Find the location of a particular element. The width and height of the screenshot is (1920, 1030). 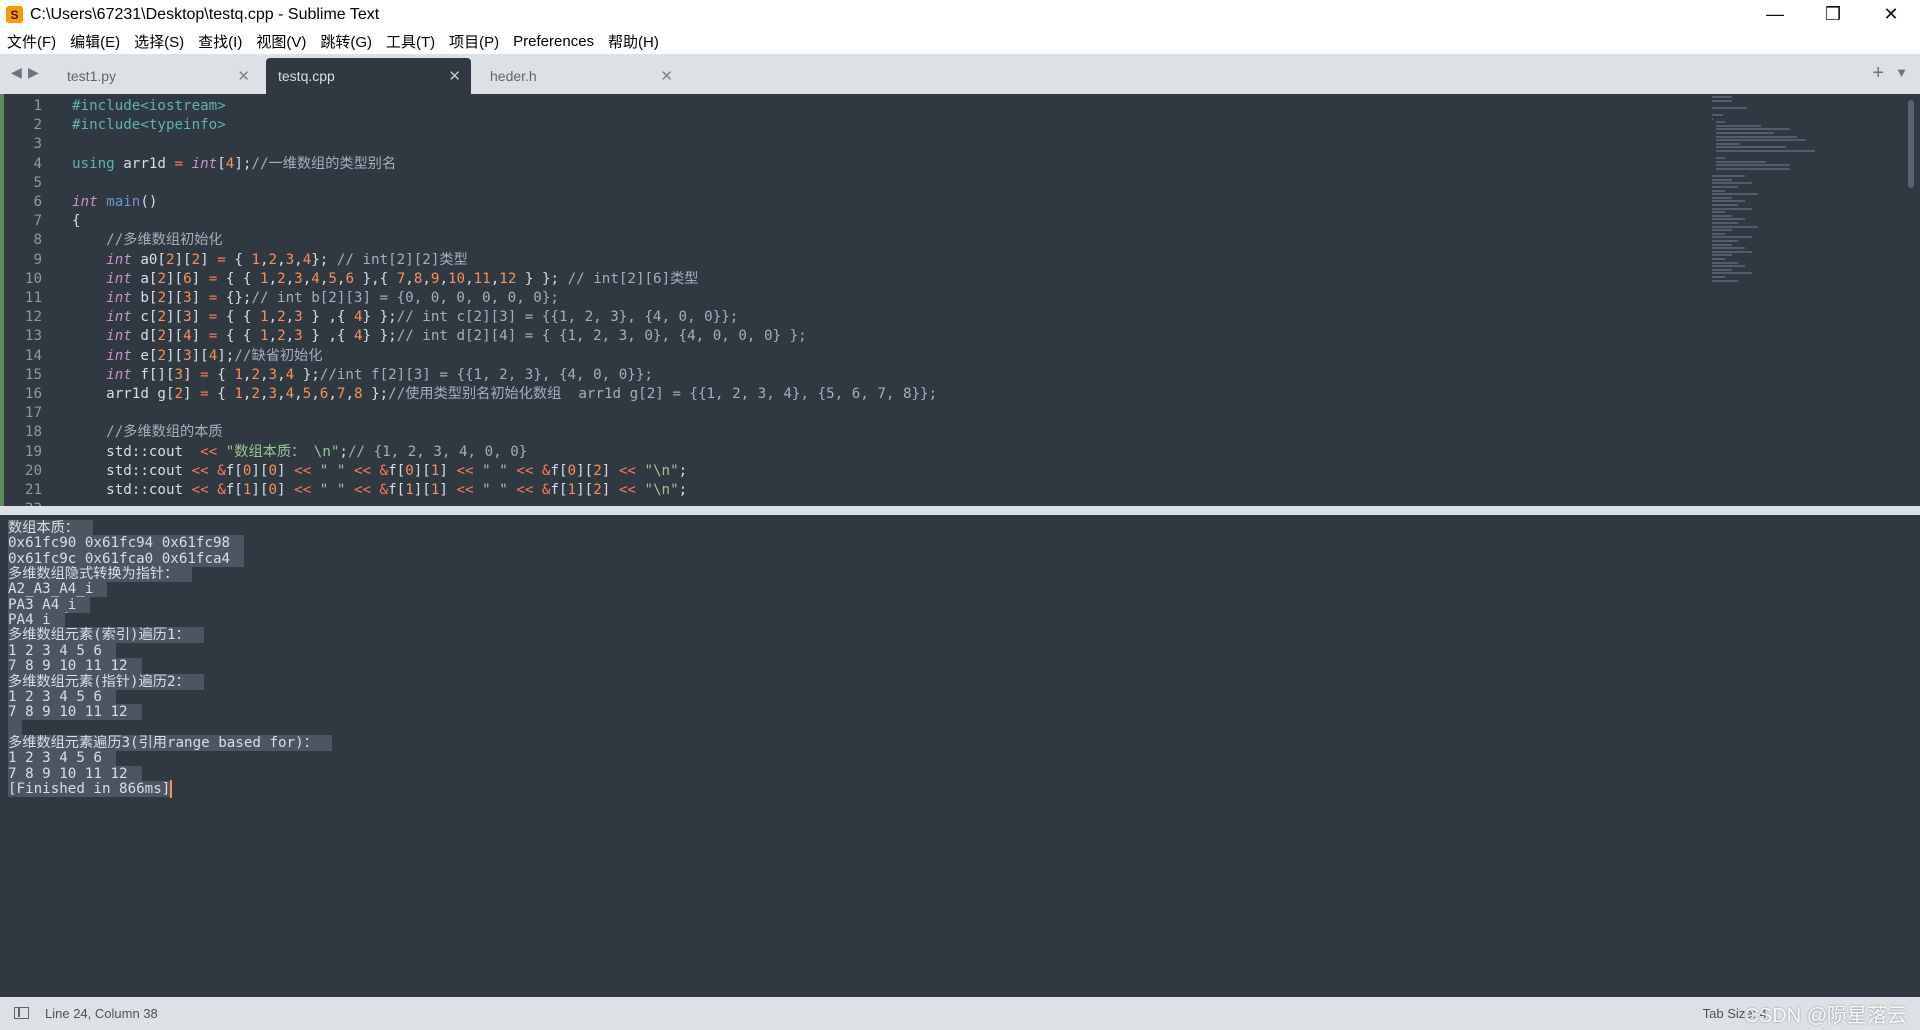

code-token: a[ is located at coordinates (149, 278).